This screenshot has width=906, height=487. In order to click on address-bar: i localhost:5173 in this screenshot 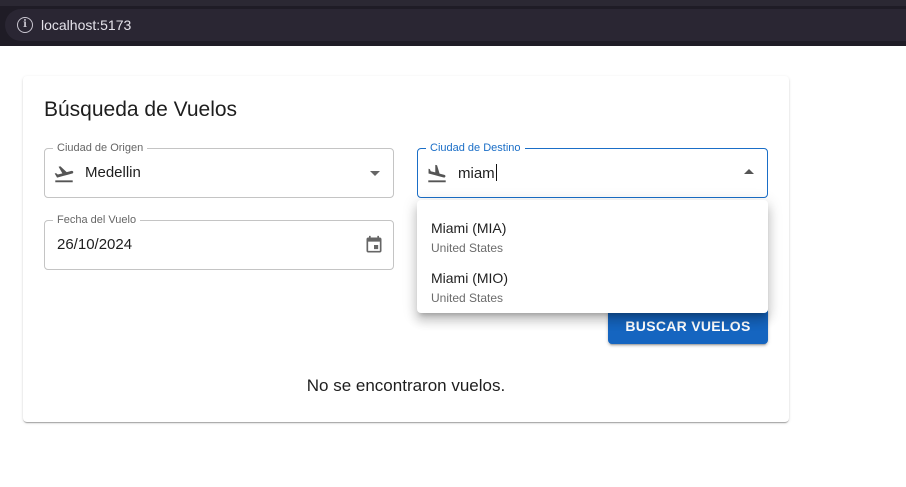, I will do `click(455, 25)`.